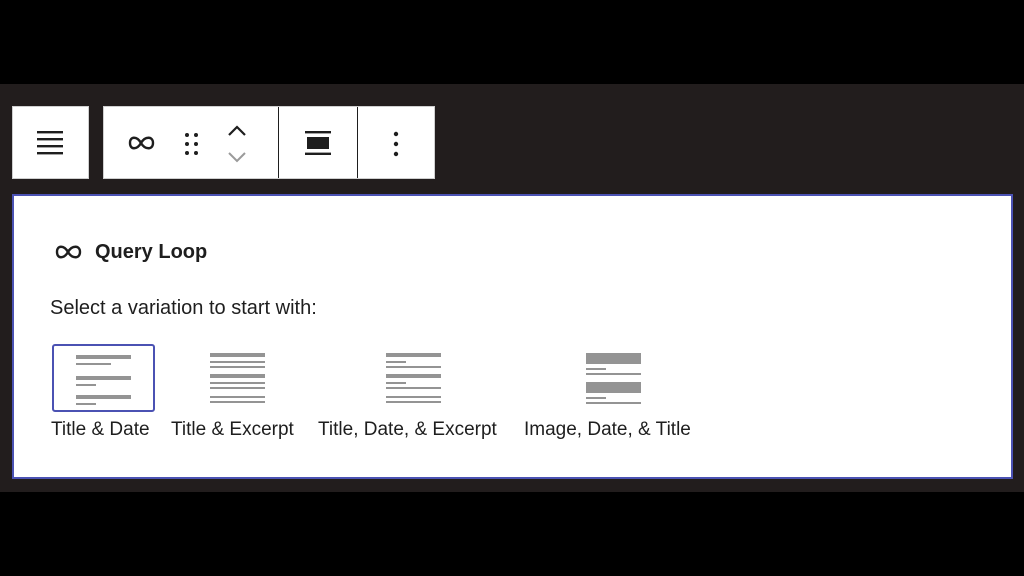  Describe the element at coordinates (407, 429) in the screenshot. I see `variation-label: Title, Date, & Excerpt` at that location.